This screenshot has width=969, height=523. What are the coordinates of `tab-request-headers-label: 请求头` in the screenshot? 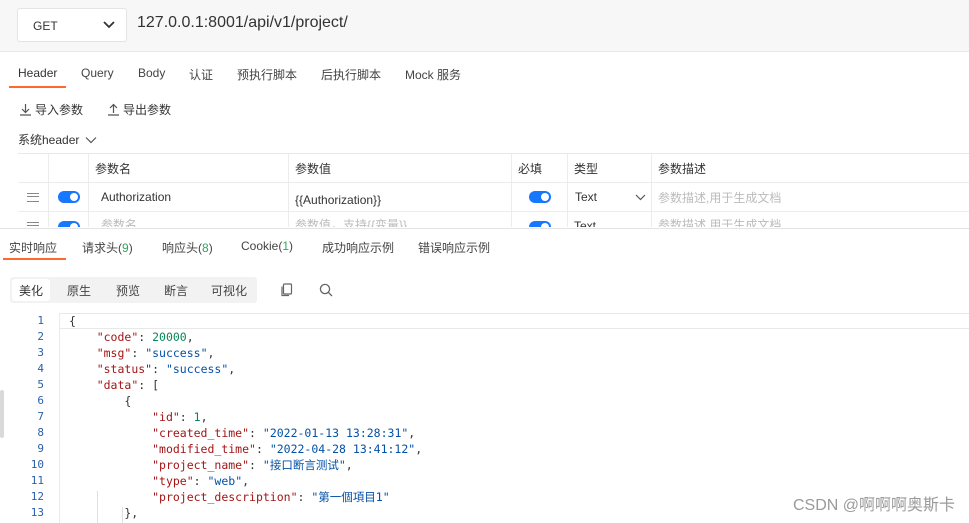 It's located at (100, 248).